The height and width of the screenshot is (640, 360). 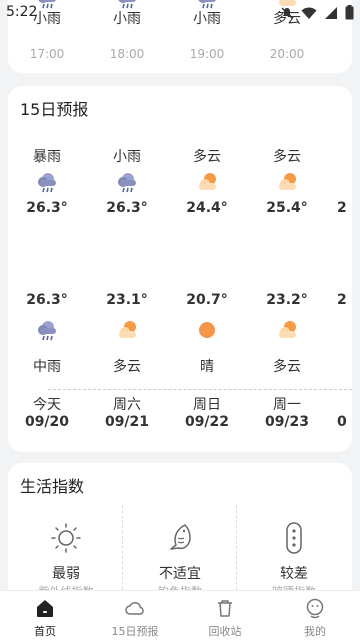 I want to click on high-temp: 25.4°, so click(x=287, y=208).